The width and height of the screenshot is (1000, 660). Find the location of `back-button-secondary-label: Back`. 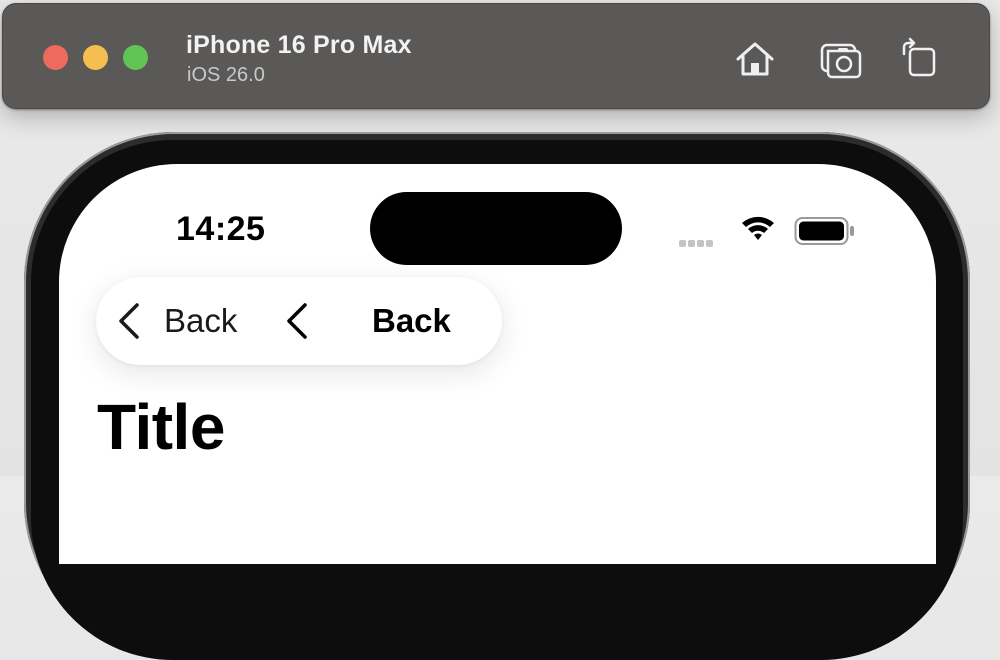

back-button-secondary-label: Back is located at coordinates (411, 320).